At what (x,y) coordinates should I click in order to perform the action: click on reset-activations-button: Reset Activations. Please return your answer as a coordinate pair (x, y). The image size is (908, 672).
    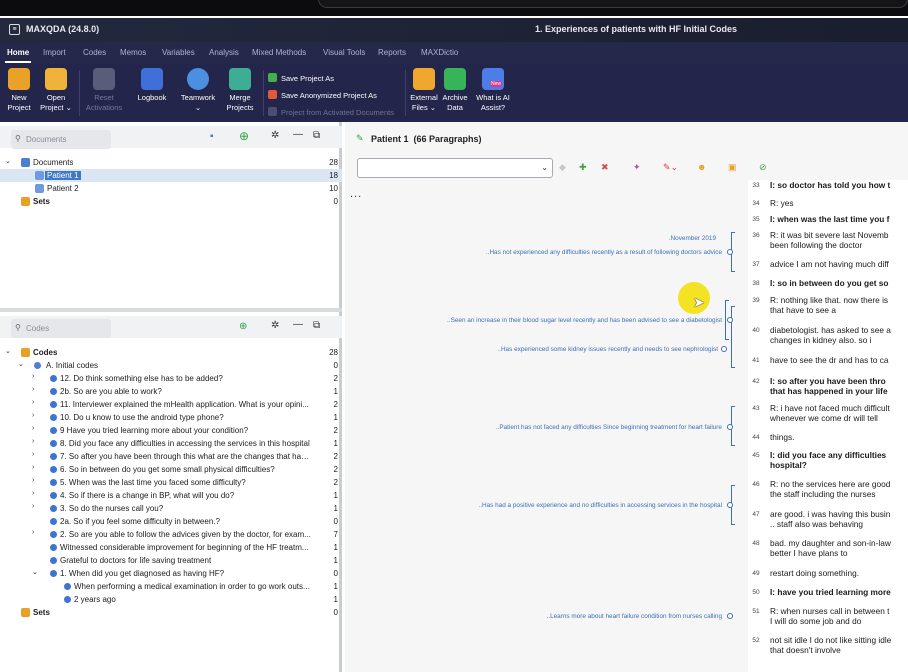
    Looking at the image, I should click on (104, 90).